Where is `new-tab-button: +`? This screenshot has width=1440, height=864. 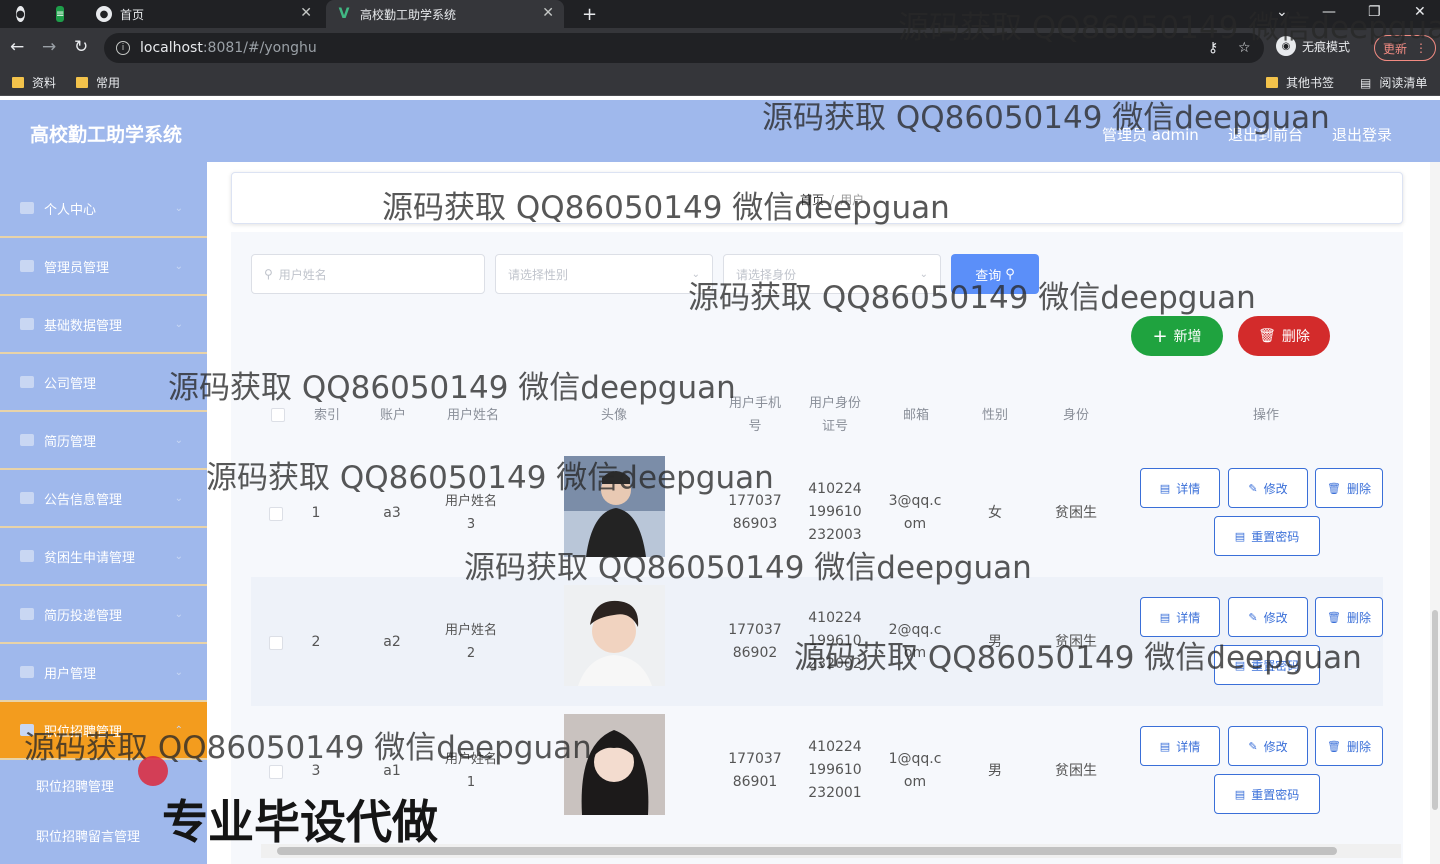
new-tab-button: + is located at coordinates (587, 14).